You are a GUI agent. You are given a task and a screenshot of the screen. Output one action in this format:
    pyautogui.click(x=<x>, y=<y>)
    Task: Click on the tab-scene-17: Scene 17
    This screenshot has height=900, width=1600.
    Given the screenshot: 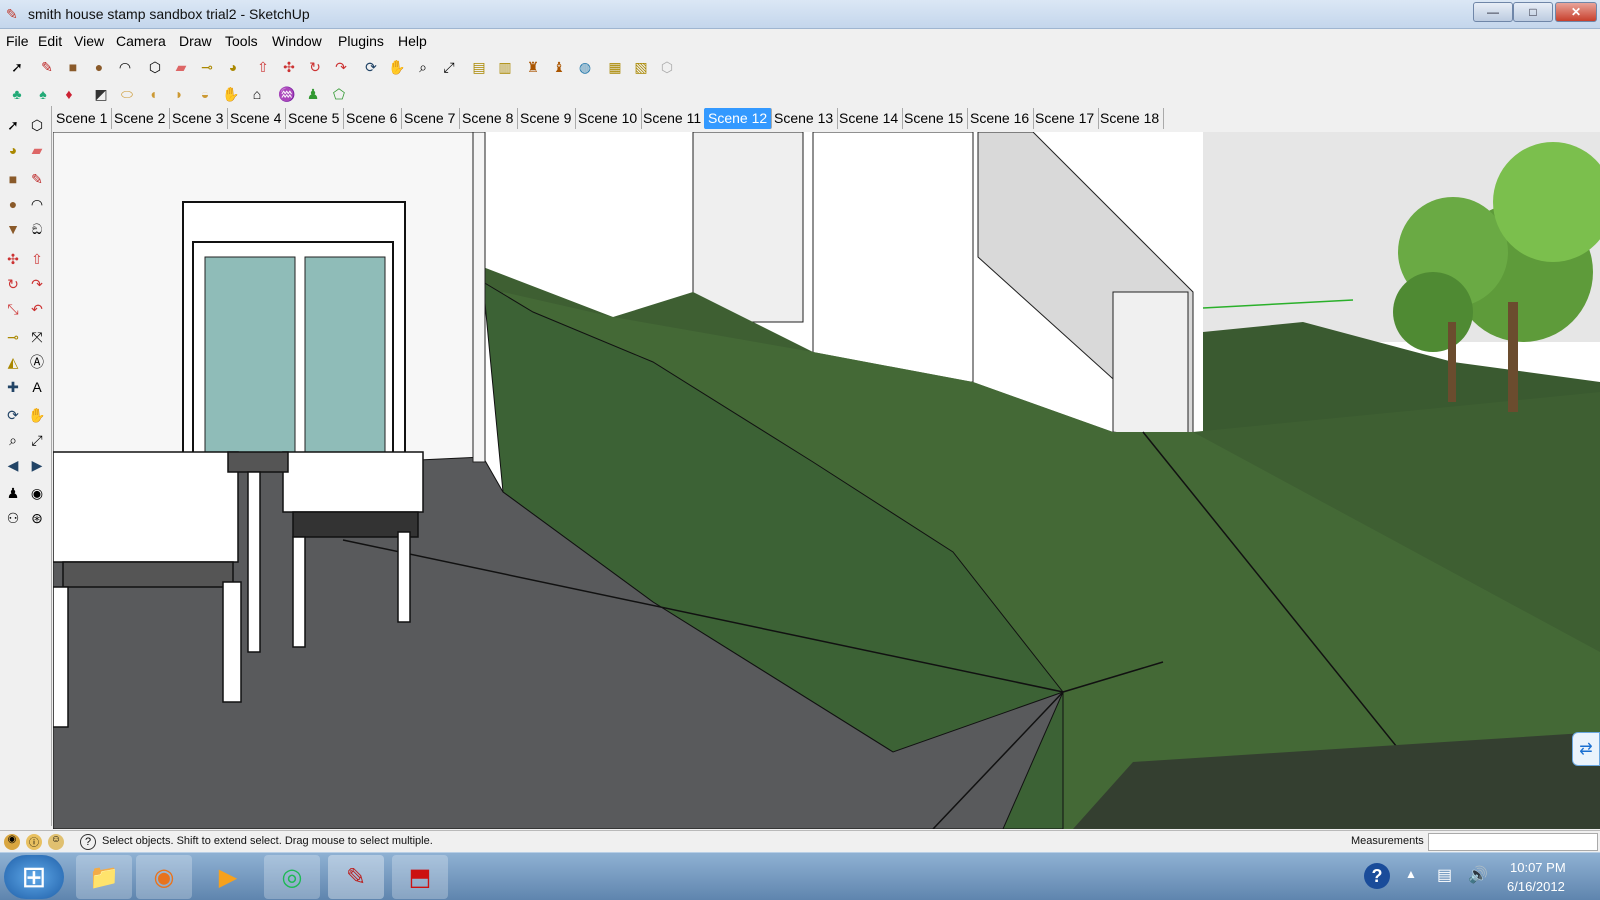 What is the action you would take?
    pyautogui.click(x=1065, y=118)
    